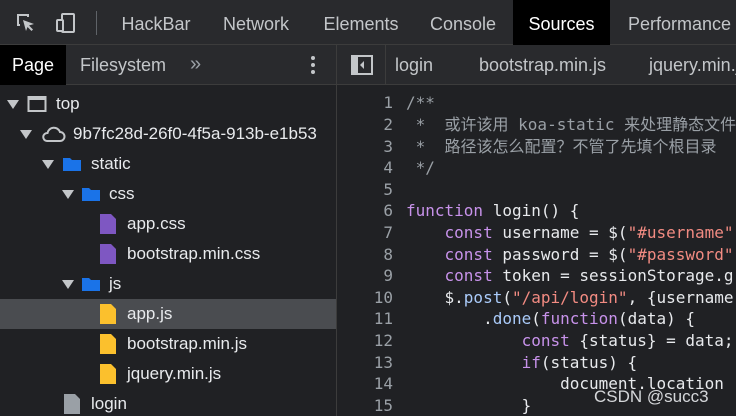 This screenshot has width=736, height=416. Describe the element at coordinates (168, 164) in the screenshot. I see `tree-item-static: static` at that location.